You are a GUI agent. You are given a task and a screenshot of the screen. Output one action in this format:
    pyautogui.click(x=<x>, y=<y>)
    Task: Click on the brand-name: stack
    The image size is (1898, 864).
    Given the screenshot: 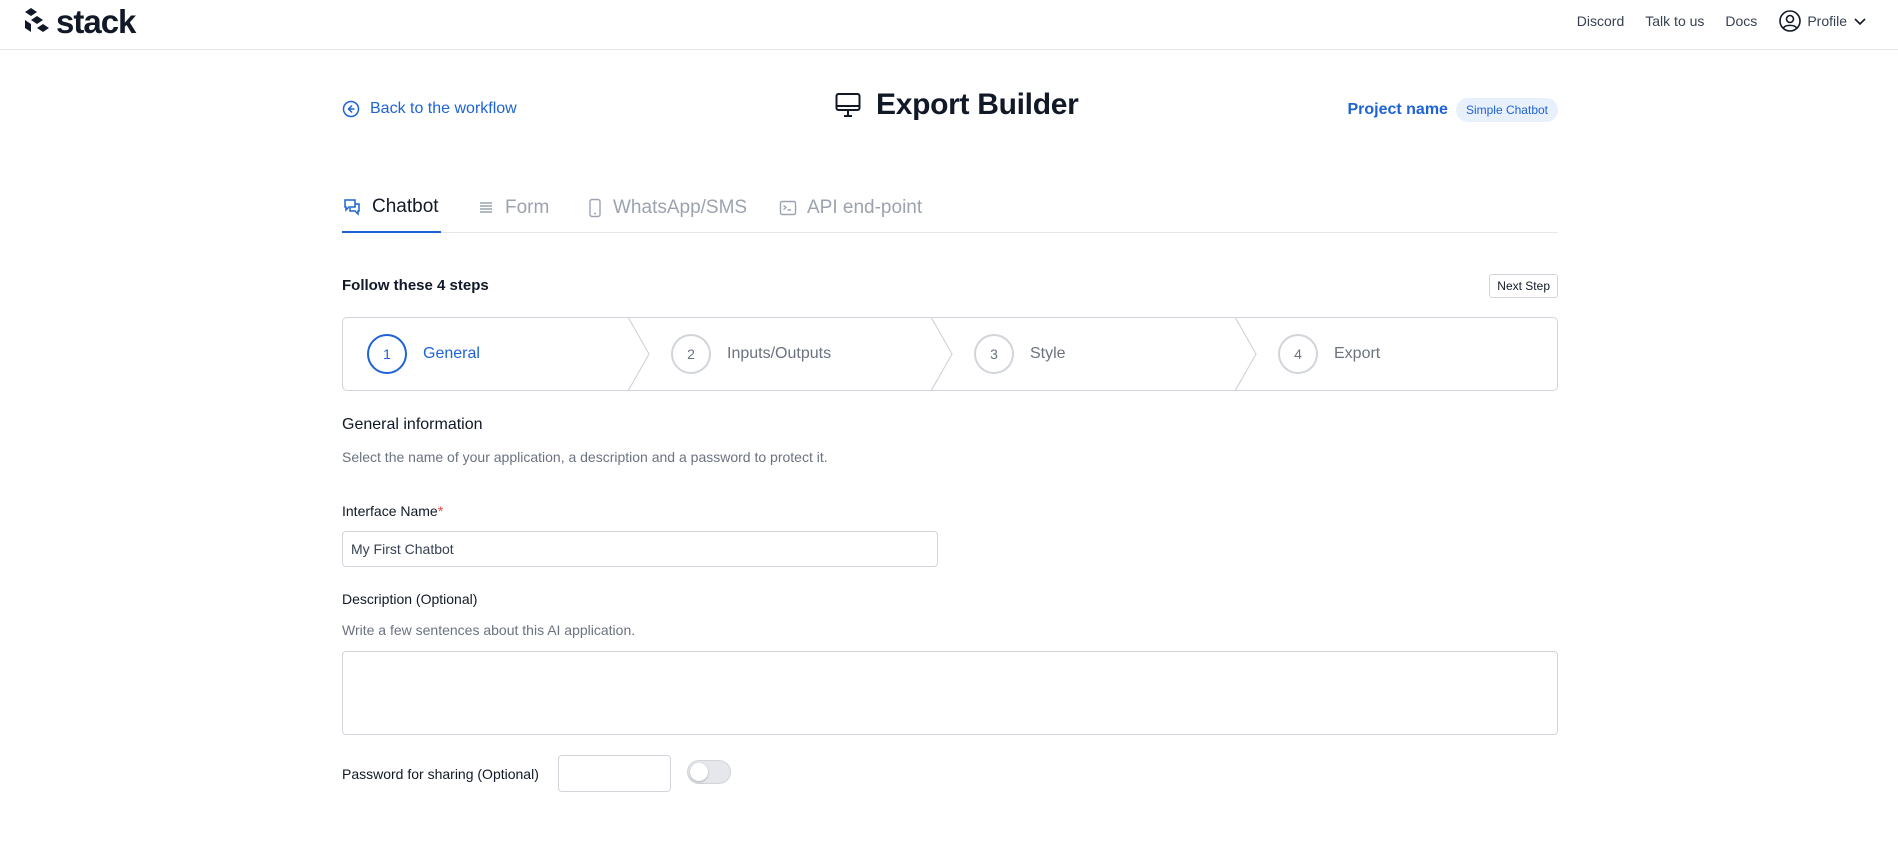 What is the action you would take?
    pyautogui.click(x=96, y=21)
    